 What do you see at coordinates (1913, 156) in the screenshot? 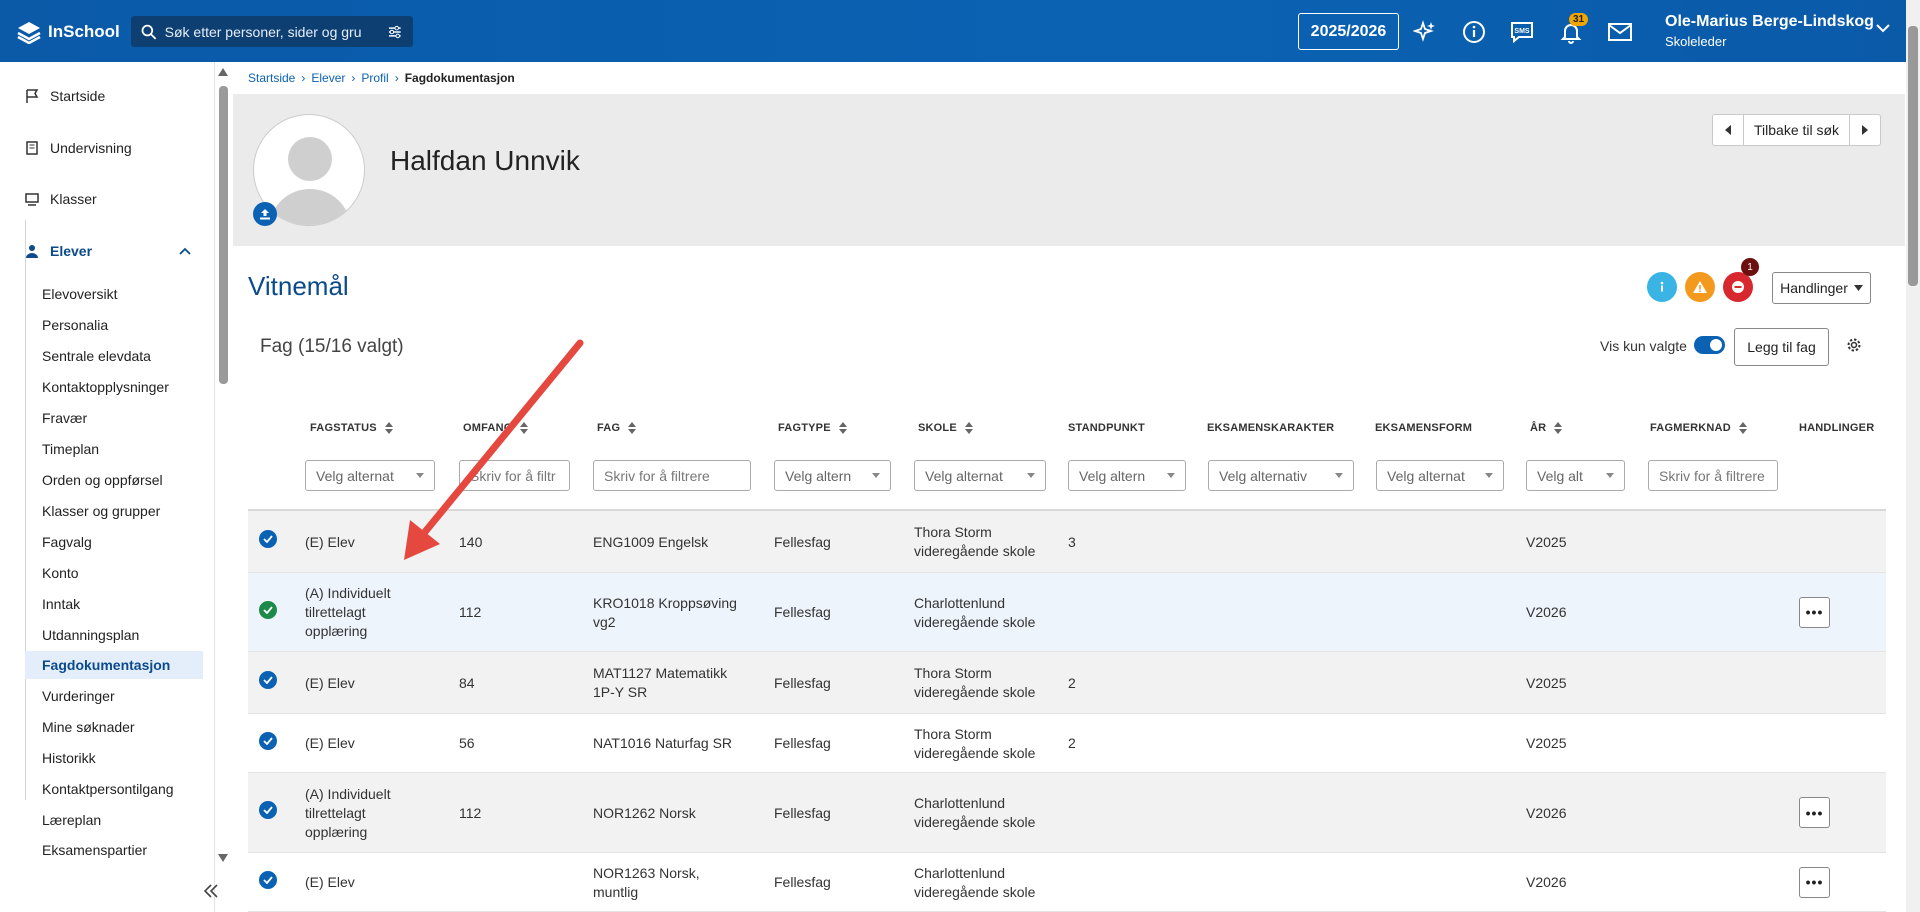
I see `page-scroll-thumb` at bounding box center [1913, 156].